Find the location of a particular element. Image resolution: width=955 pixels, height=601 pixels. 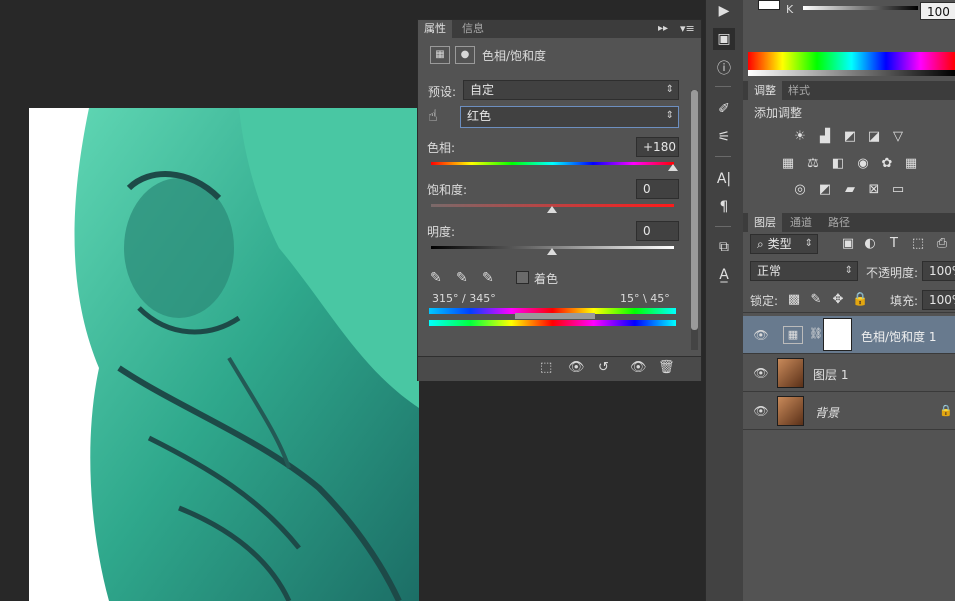

channel-value: 红色 is located at coordinates (479, 116).